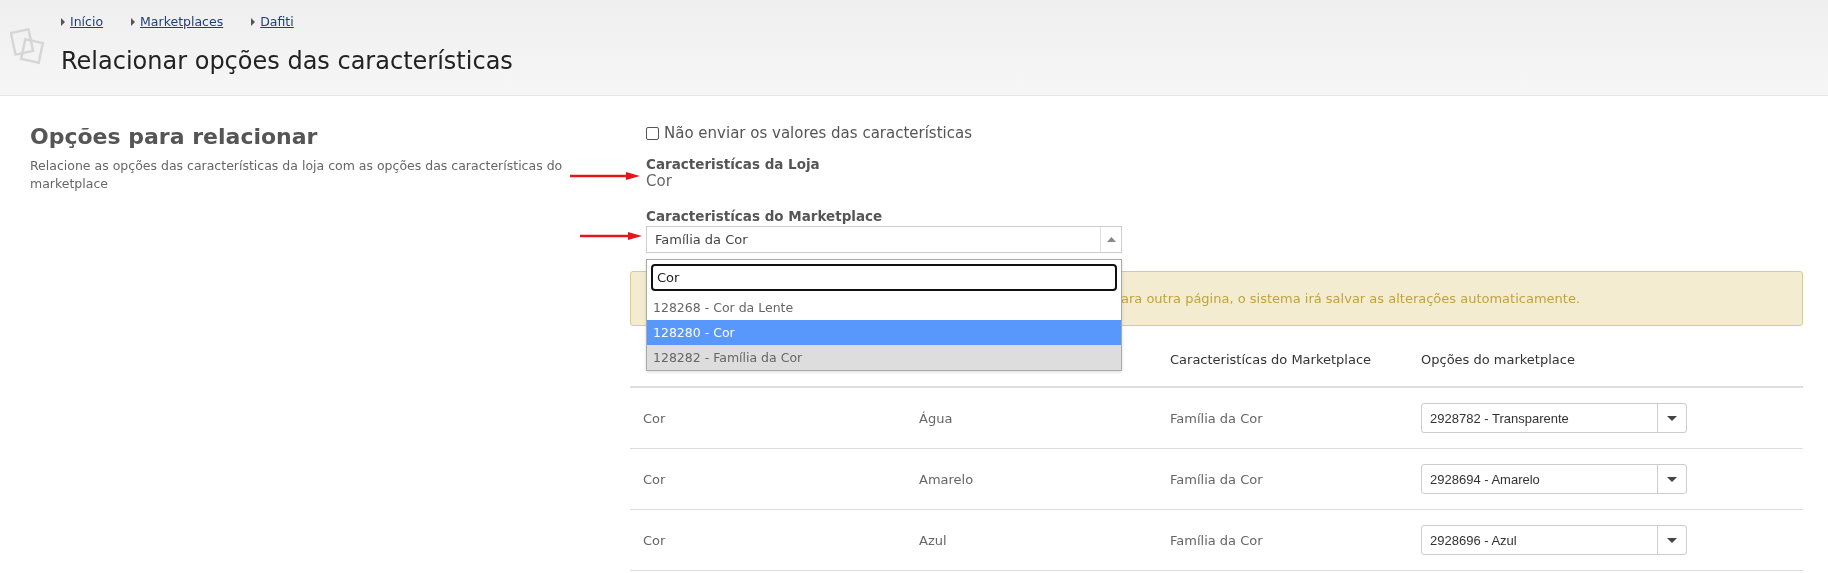 The width and height of the screenshot is (1828, 573). Describe the element at coordinates (297, 175) in the screenshot. I see `section-description: Relacione as opções das características da loja com as opções das características do marketplace` at that location.